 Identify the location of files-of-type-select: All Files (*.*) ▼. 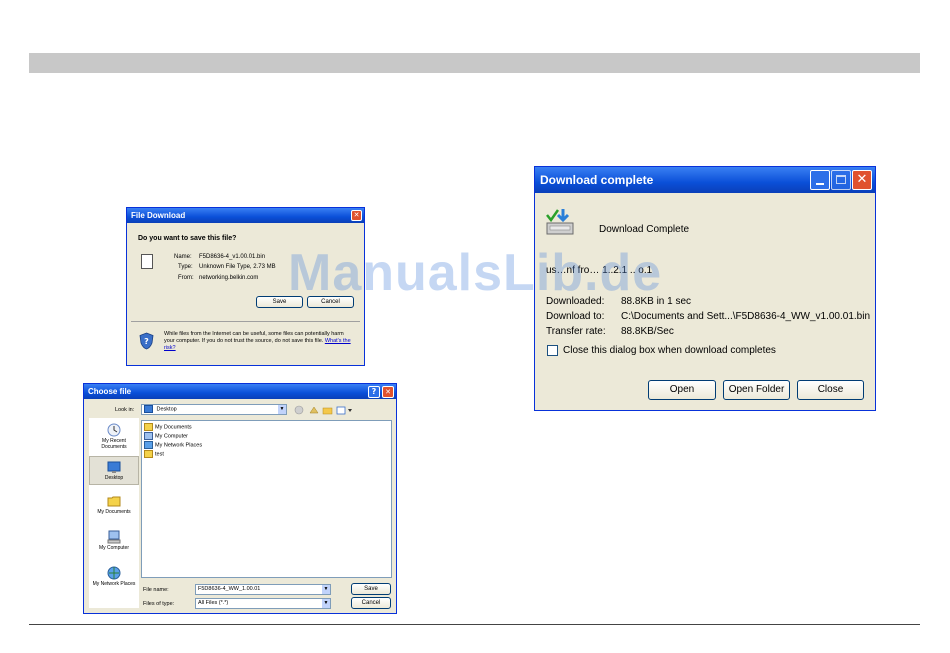
(263, 603).